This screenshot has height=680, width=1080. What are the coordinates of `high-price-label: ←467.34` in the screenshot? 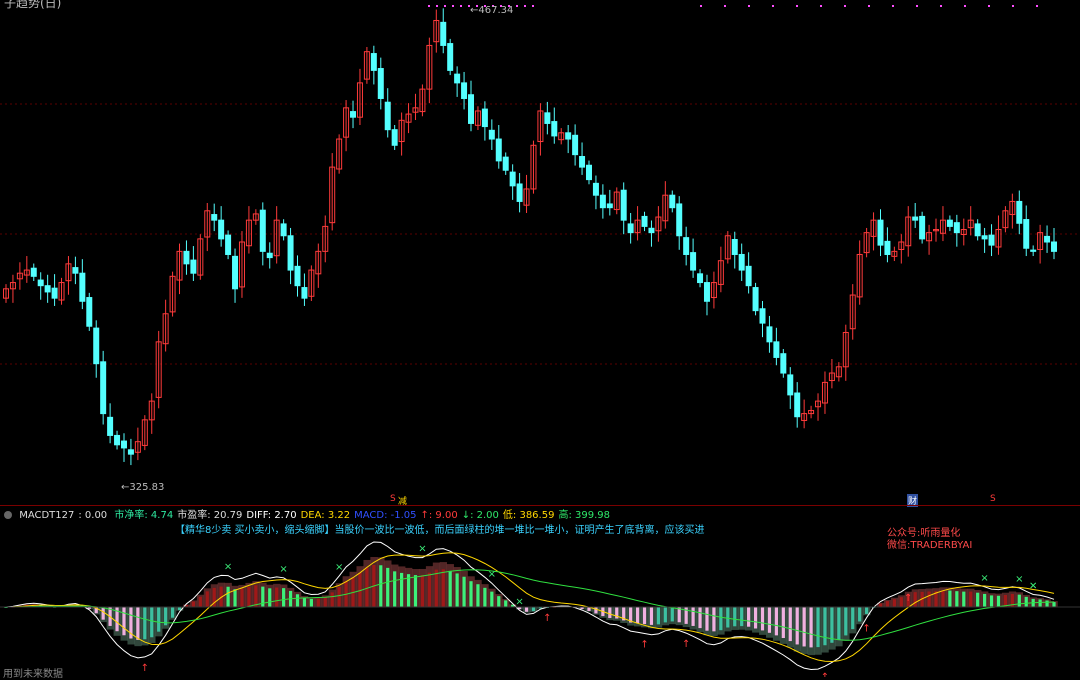 It's located at (491, 10).